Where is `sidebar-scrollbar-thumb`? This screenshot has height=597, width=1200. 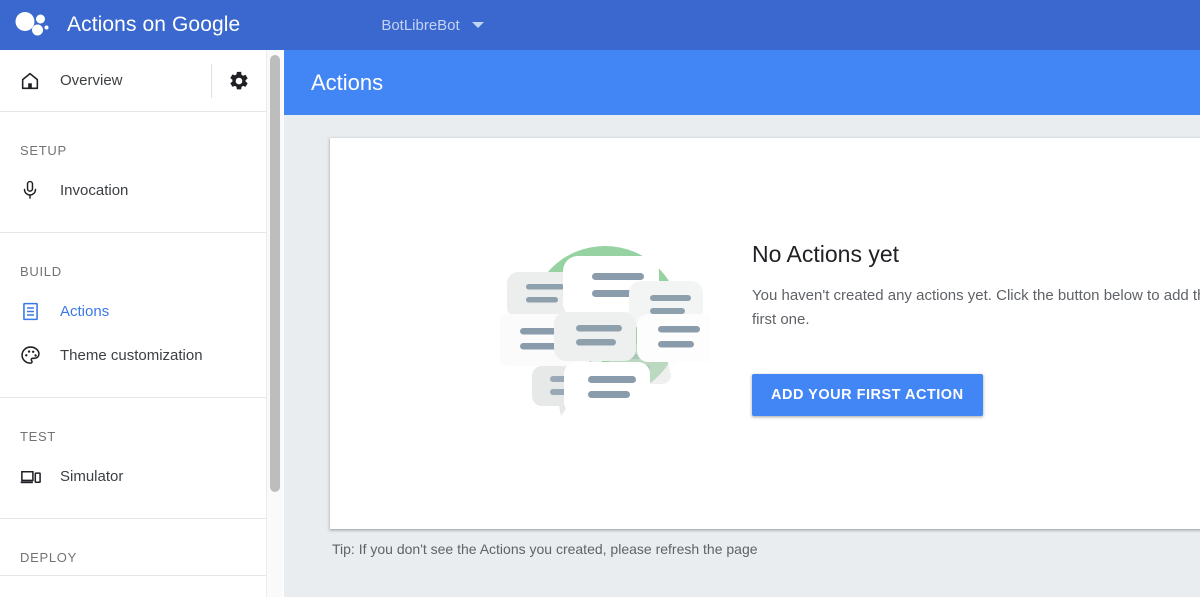 sidebar-scrollbar-thumb is located at coordinates (275, 273).